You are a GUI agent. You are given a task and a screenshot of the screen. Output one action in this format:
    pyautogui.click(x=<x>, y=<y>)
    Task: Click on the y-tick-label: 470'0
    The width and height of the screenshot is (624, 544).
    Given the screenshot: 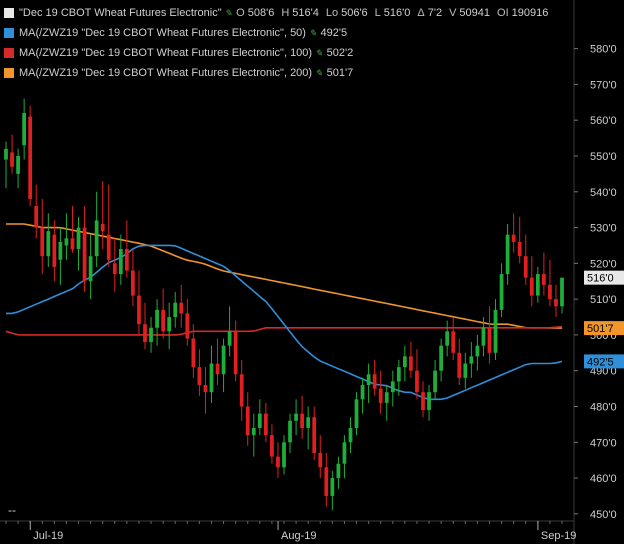 What is the action you would take?
    pyautogui.click(x=603, y=443)
    